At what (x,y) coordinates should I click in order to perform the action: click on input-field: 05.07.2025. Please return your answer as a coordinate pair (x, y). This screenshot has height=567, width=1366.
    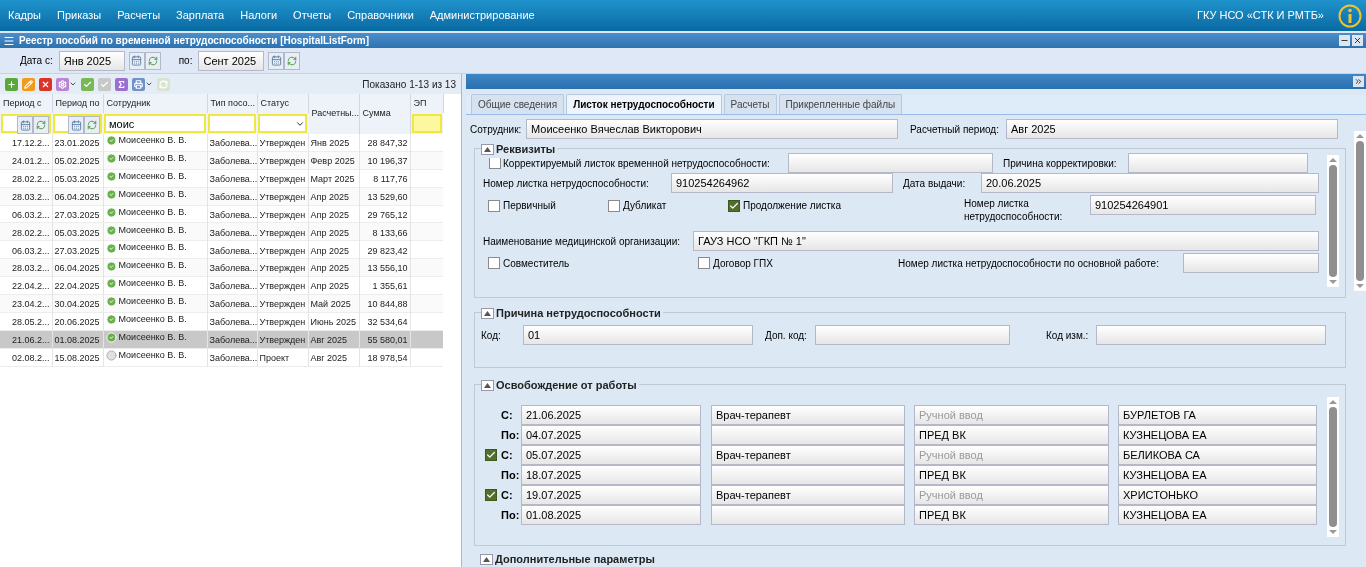
    Looking at the image, I should click on (611, 455).